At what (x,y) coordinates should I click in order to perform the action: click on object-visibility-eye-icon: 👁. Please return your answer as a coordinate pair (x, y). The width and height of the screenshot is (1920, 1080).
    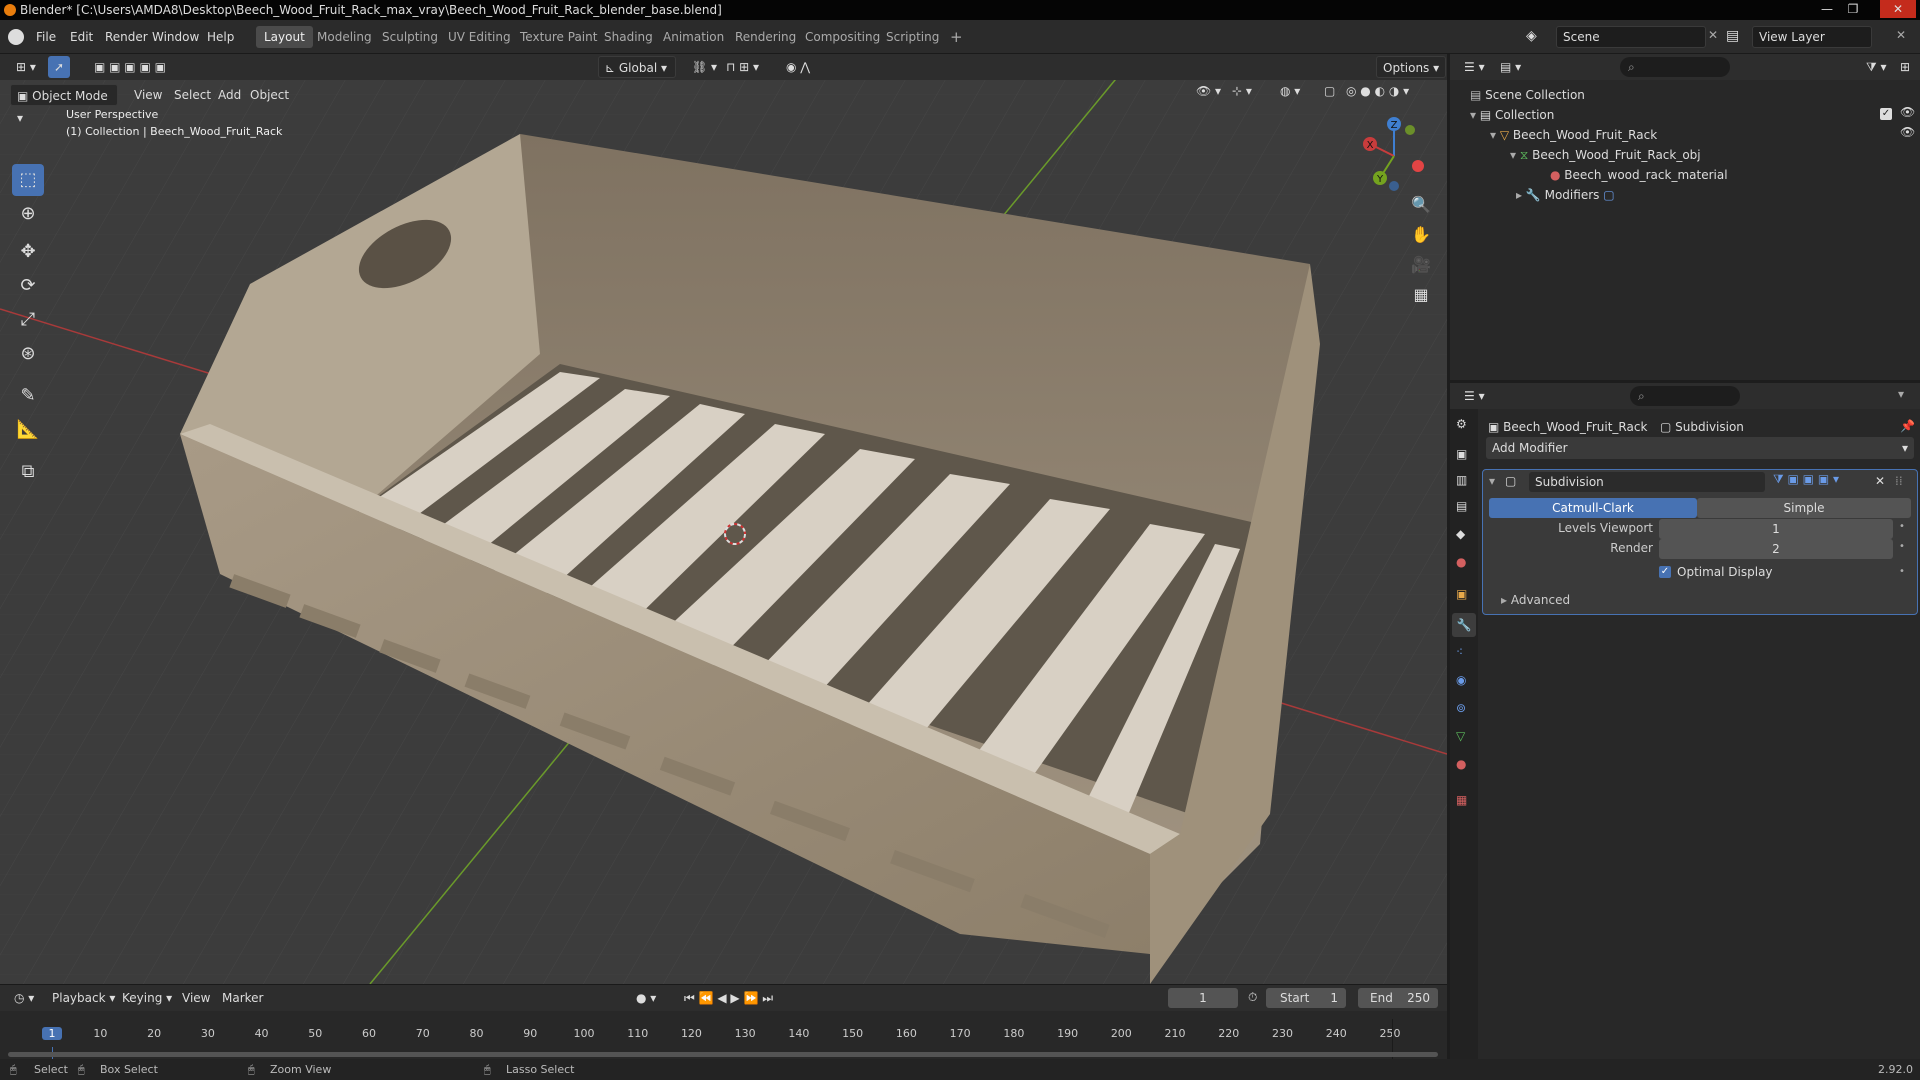
    Looking at the image, I should click on (1907, 132).